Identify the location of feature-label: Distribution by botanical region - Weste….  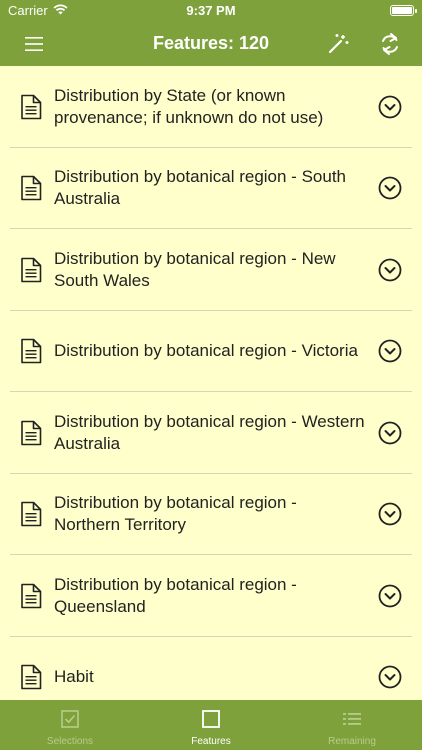
(209, 432).